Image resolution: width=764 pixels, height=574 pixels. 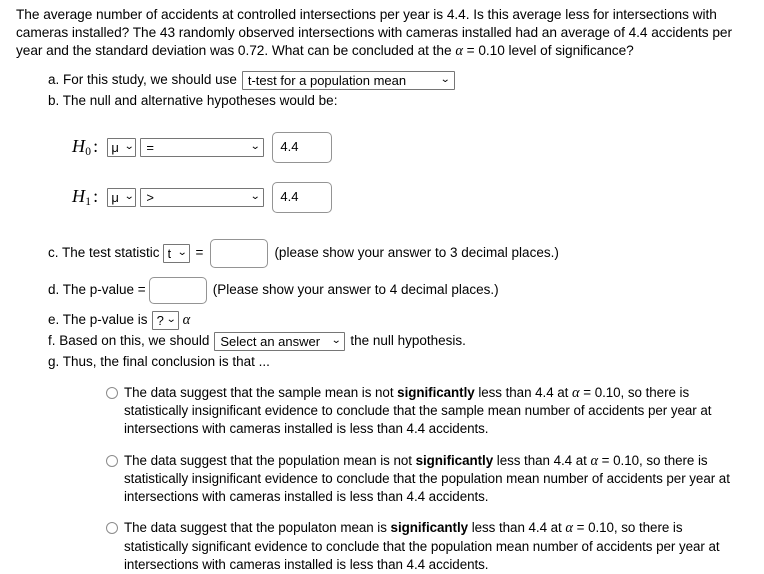 What do you see at coordinates (239, 253) in the screenshot?
I see `test-statistic-input` at bounding box center [239, 253].